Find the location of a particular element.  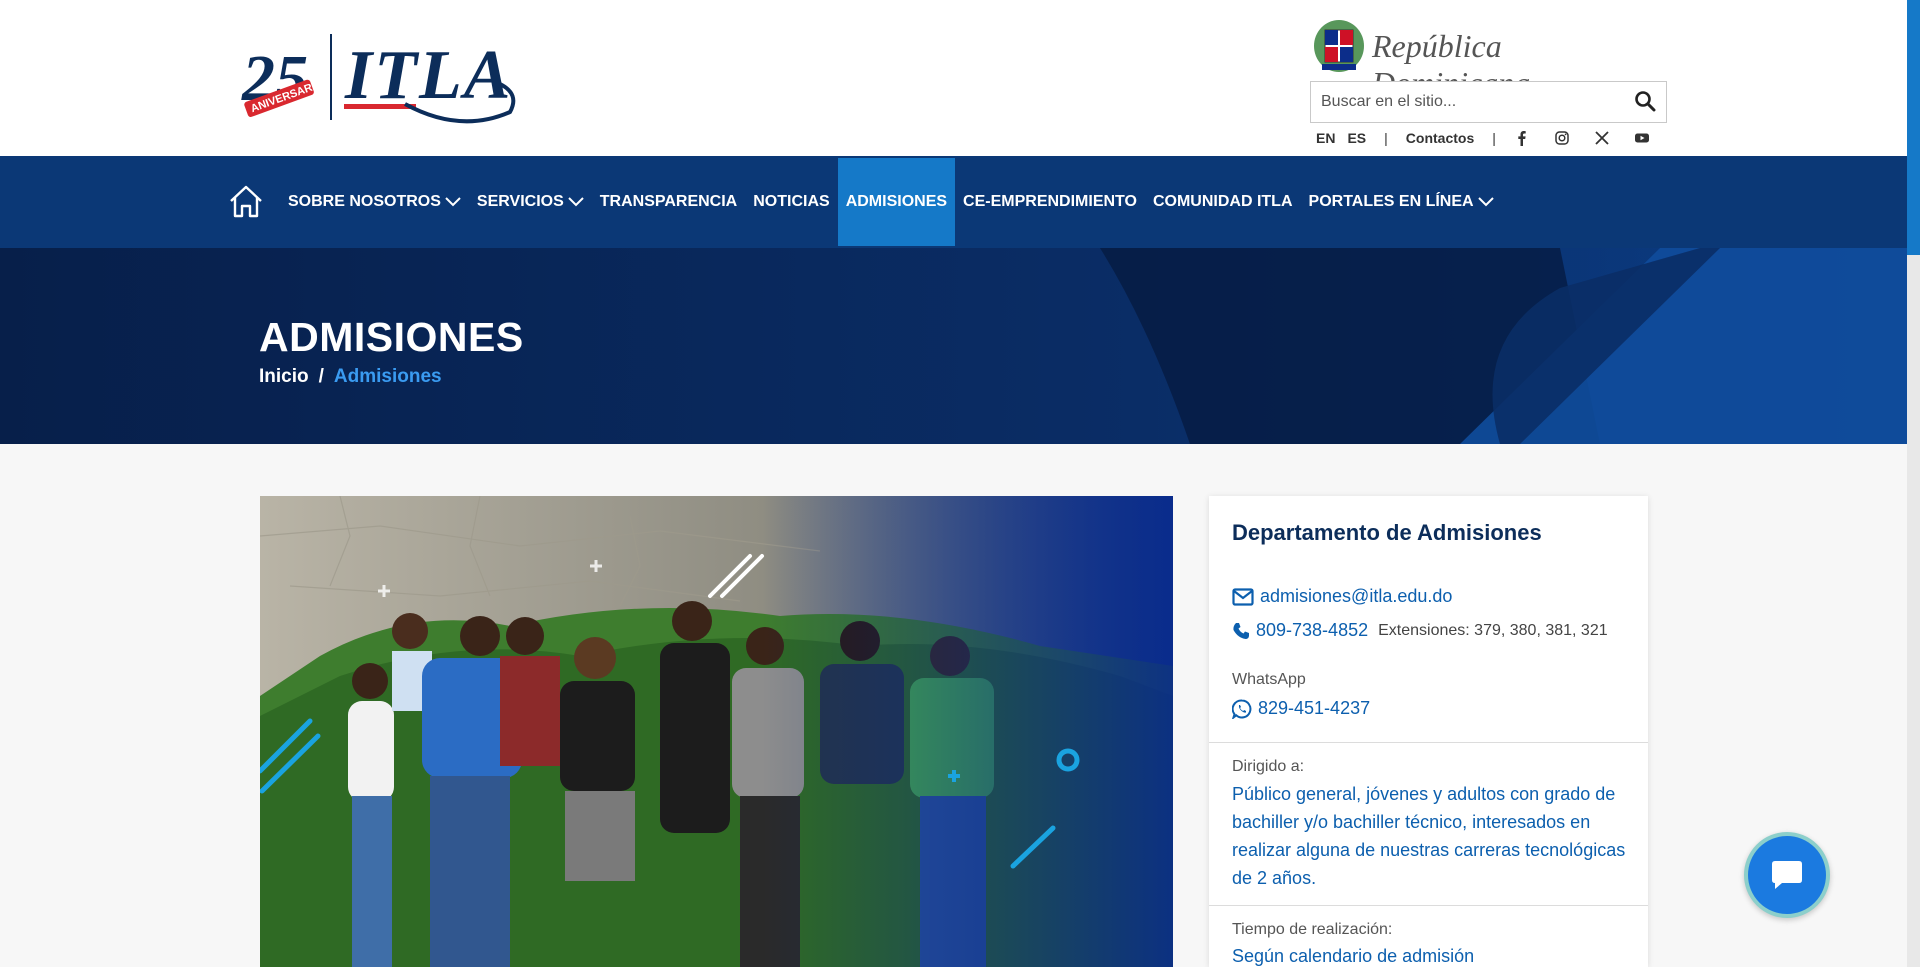

search-box is located at coordinates (1488, 102).